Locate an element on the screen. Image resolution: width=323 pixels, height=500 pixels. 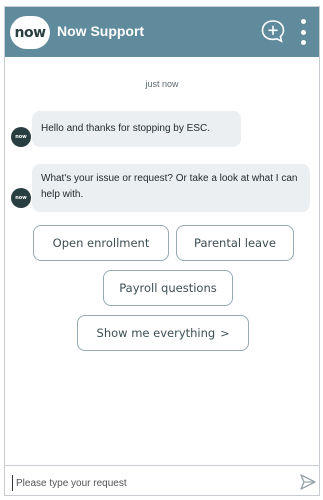
more-options-button is located at coordinates (303, 32).